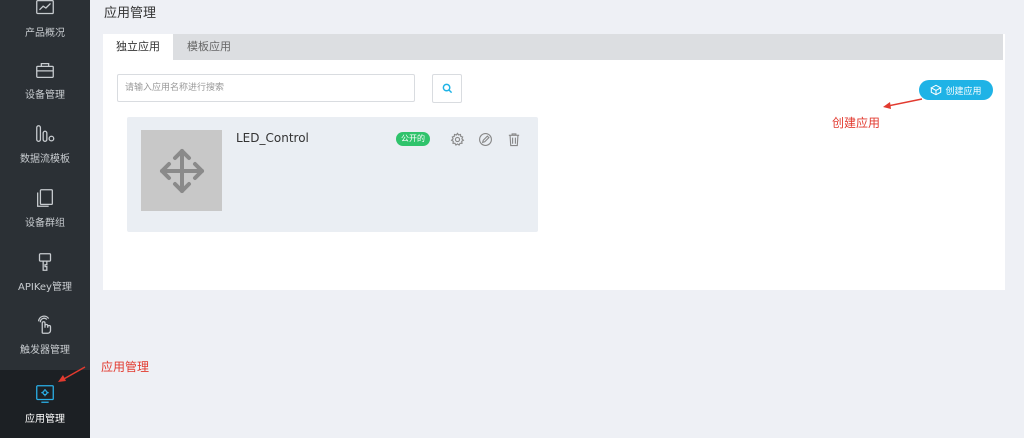 The height and width of the screenshot is (438, 1024). What do you see at coordinates (45, 7) in the screenshot?
I see `chart-icon` at bounding box center [45, 7].